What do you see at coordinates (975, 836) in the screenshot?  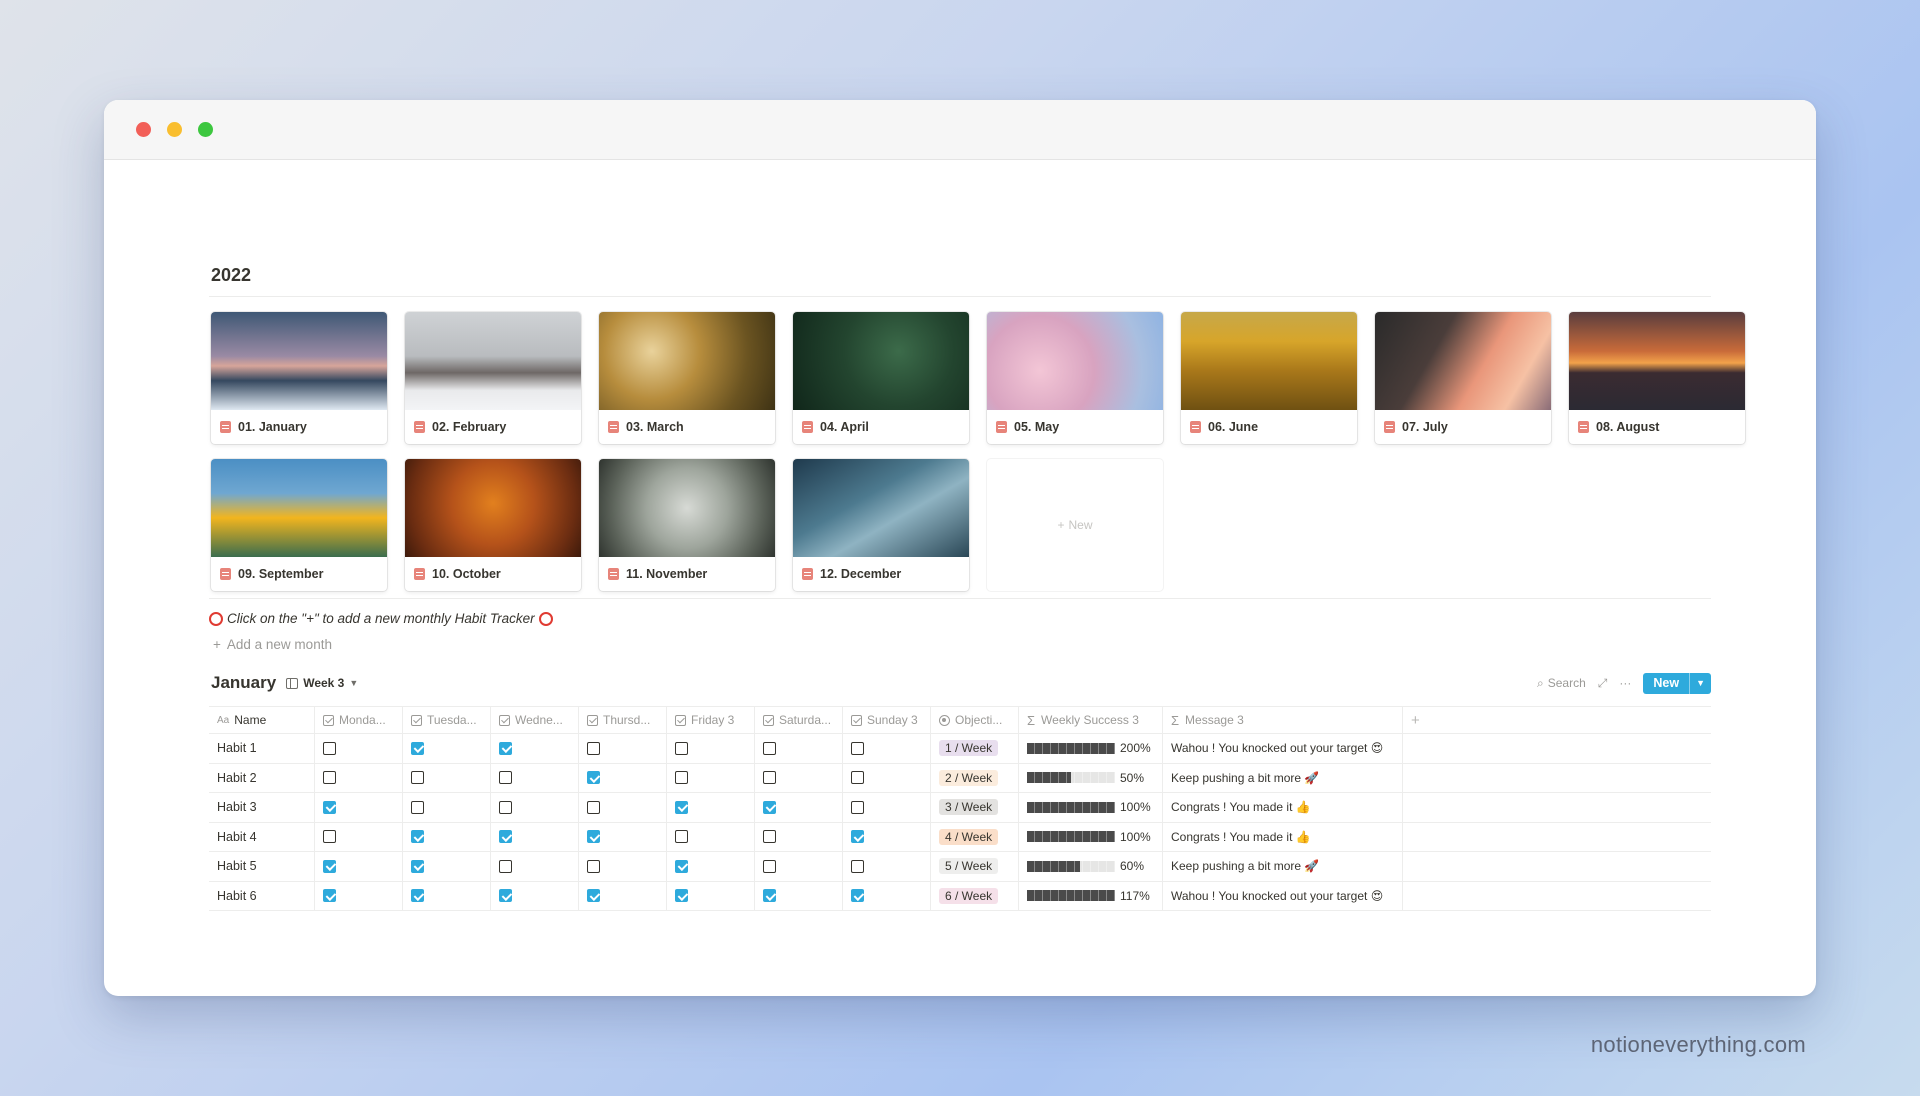 I see `objective-cell: 4 / Week` at bounding box center [975, 836].